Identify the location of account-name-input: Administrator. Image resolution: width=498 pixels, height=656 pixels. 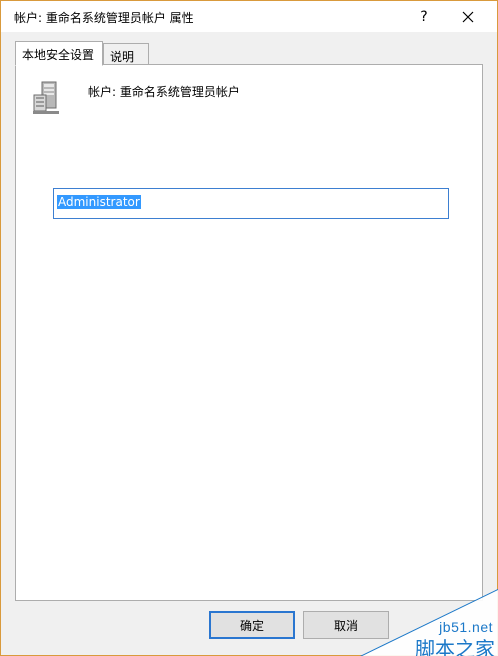
(251, 203).